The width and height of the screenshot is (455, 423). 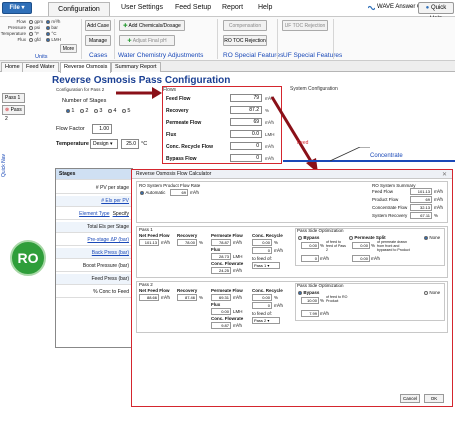 I want to click on p1-conc-flowrate-value: 24.25, so click(x=221, y=270).